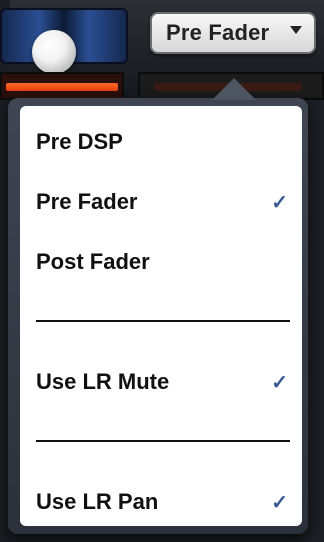 Image resolution: width=324 pixels, height=542 pixels. What do you see at coordinates (161, 142) in the screenshot?
I see `menu-item-pre-dsp: Pre DSP` at bounding box center [161, 142].